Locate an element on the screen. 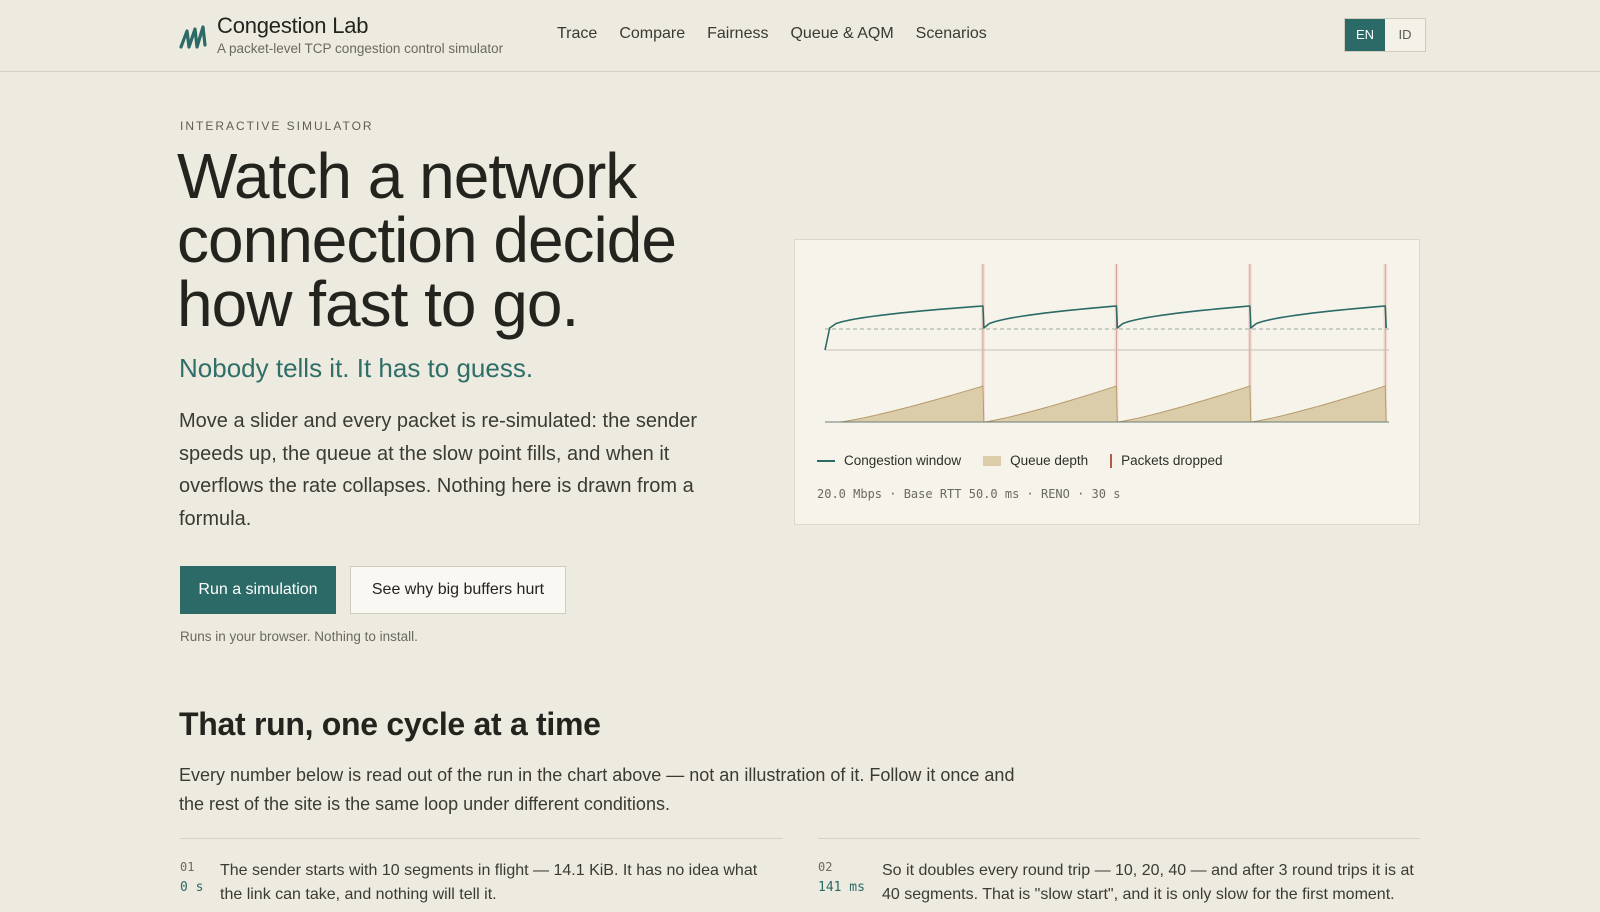  cwnd-line is located at coordinates (1105, 328).